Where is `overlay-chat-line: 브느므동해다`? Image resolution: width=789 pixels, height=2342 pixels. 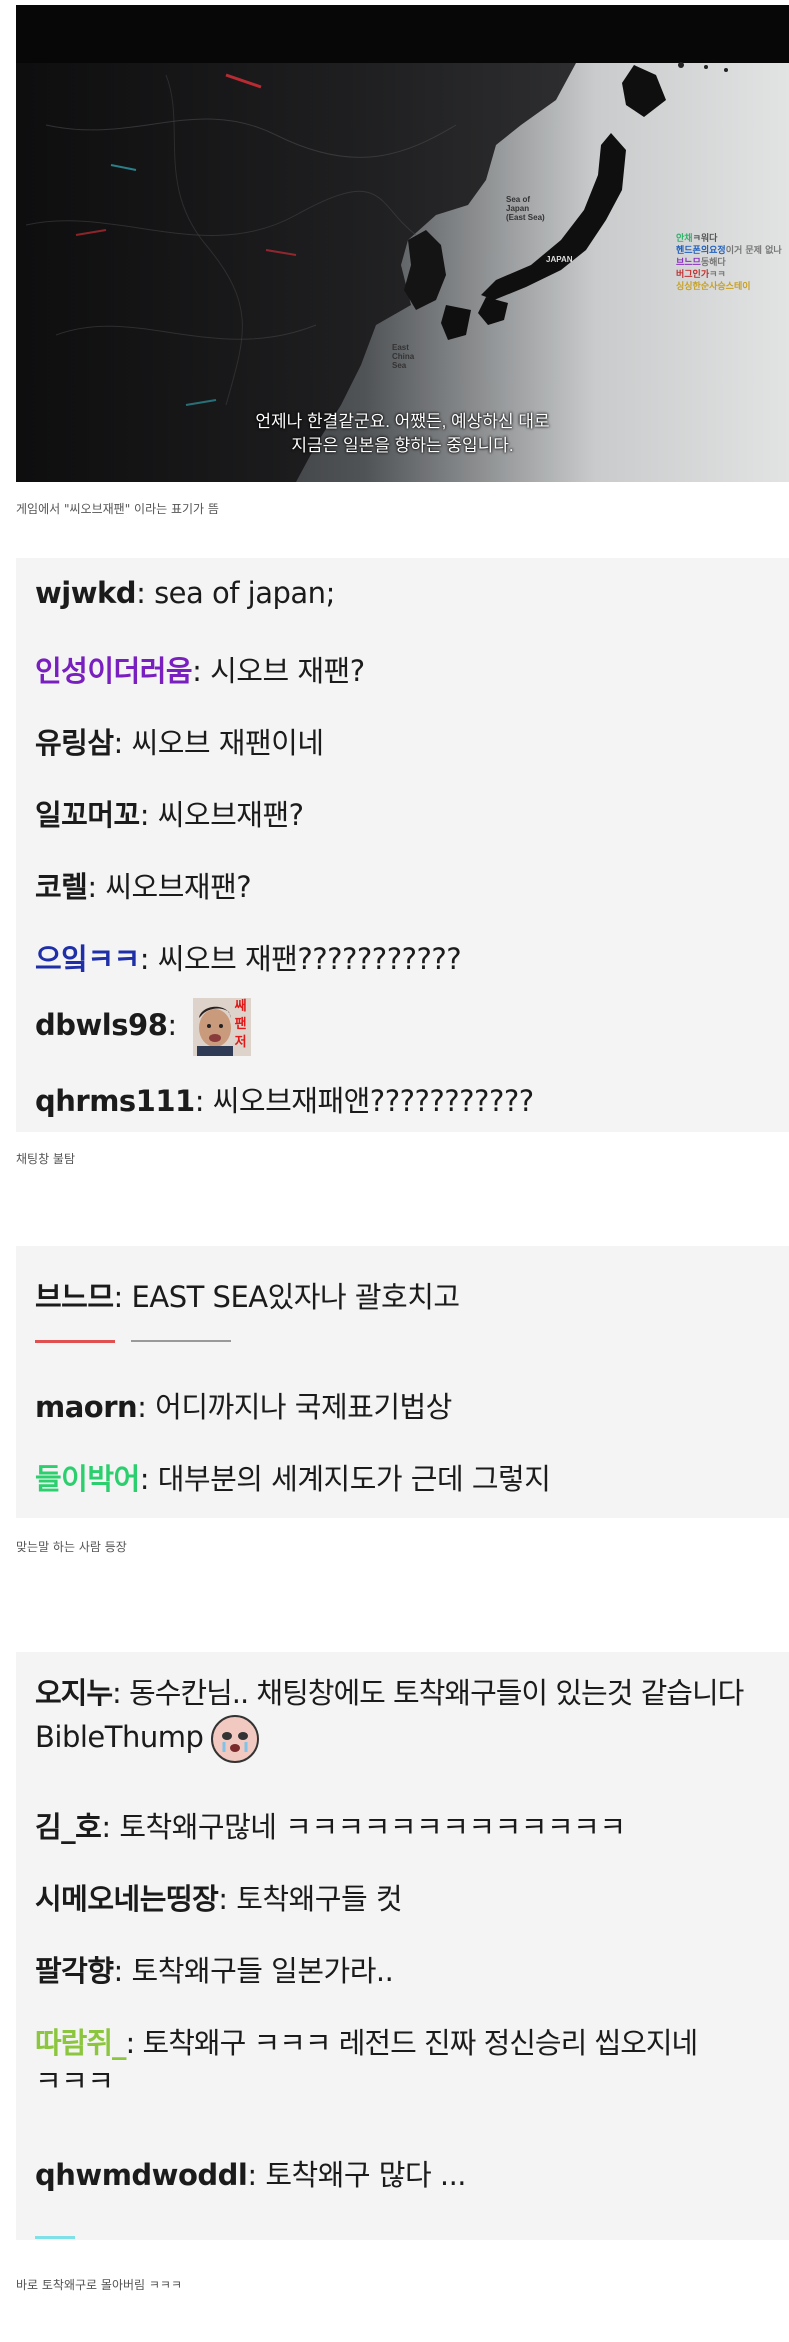
overlay-chat-line: 브느므동해다 is located at coordinates (701, 263).